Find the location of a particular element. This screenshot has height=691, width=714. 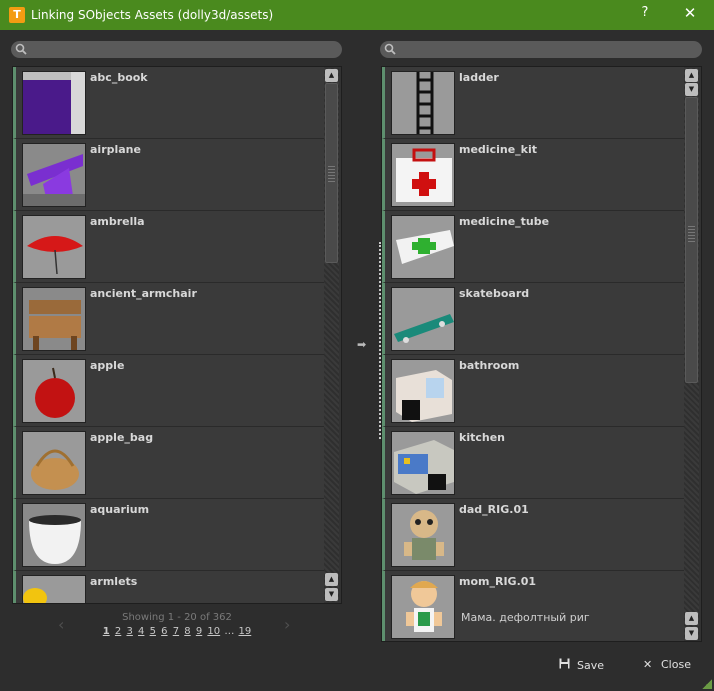

close-button: ✕ Close is located at coordinates (668, 666).